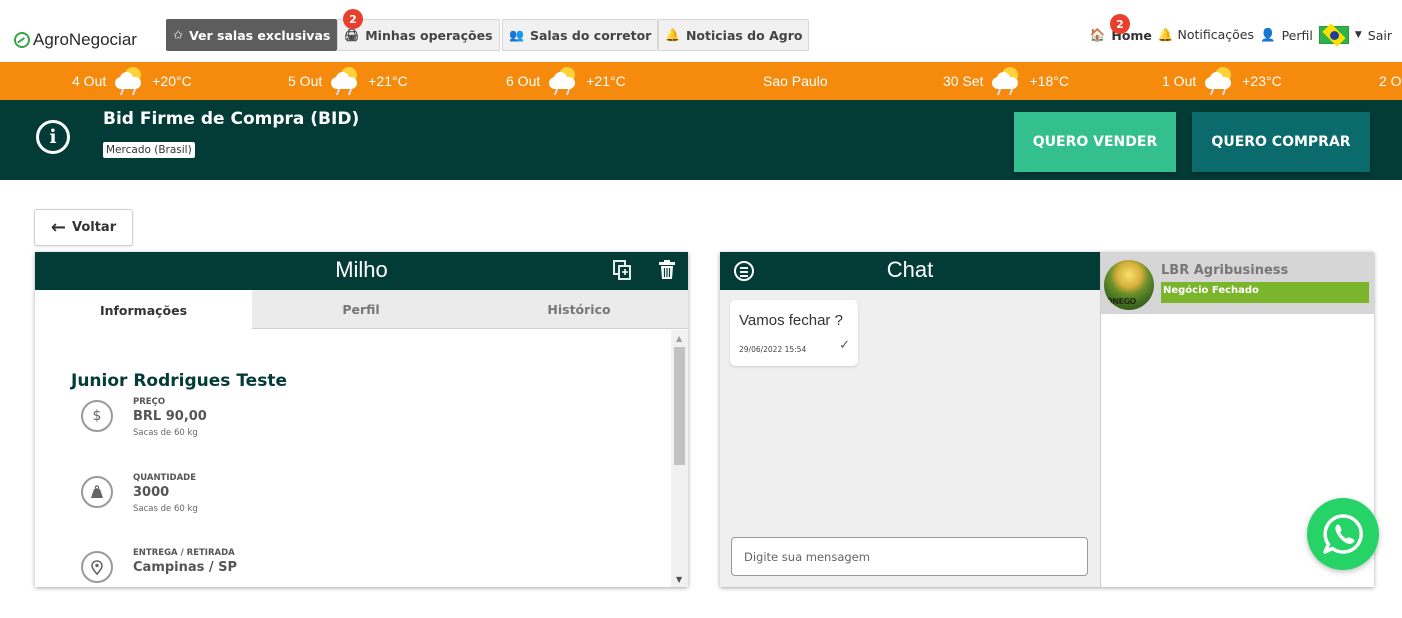  I want to click on weight-icon, so click(97, 492).